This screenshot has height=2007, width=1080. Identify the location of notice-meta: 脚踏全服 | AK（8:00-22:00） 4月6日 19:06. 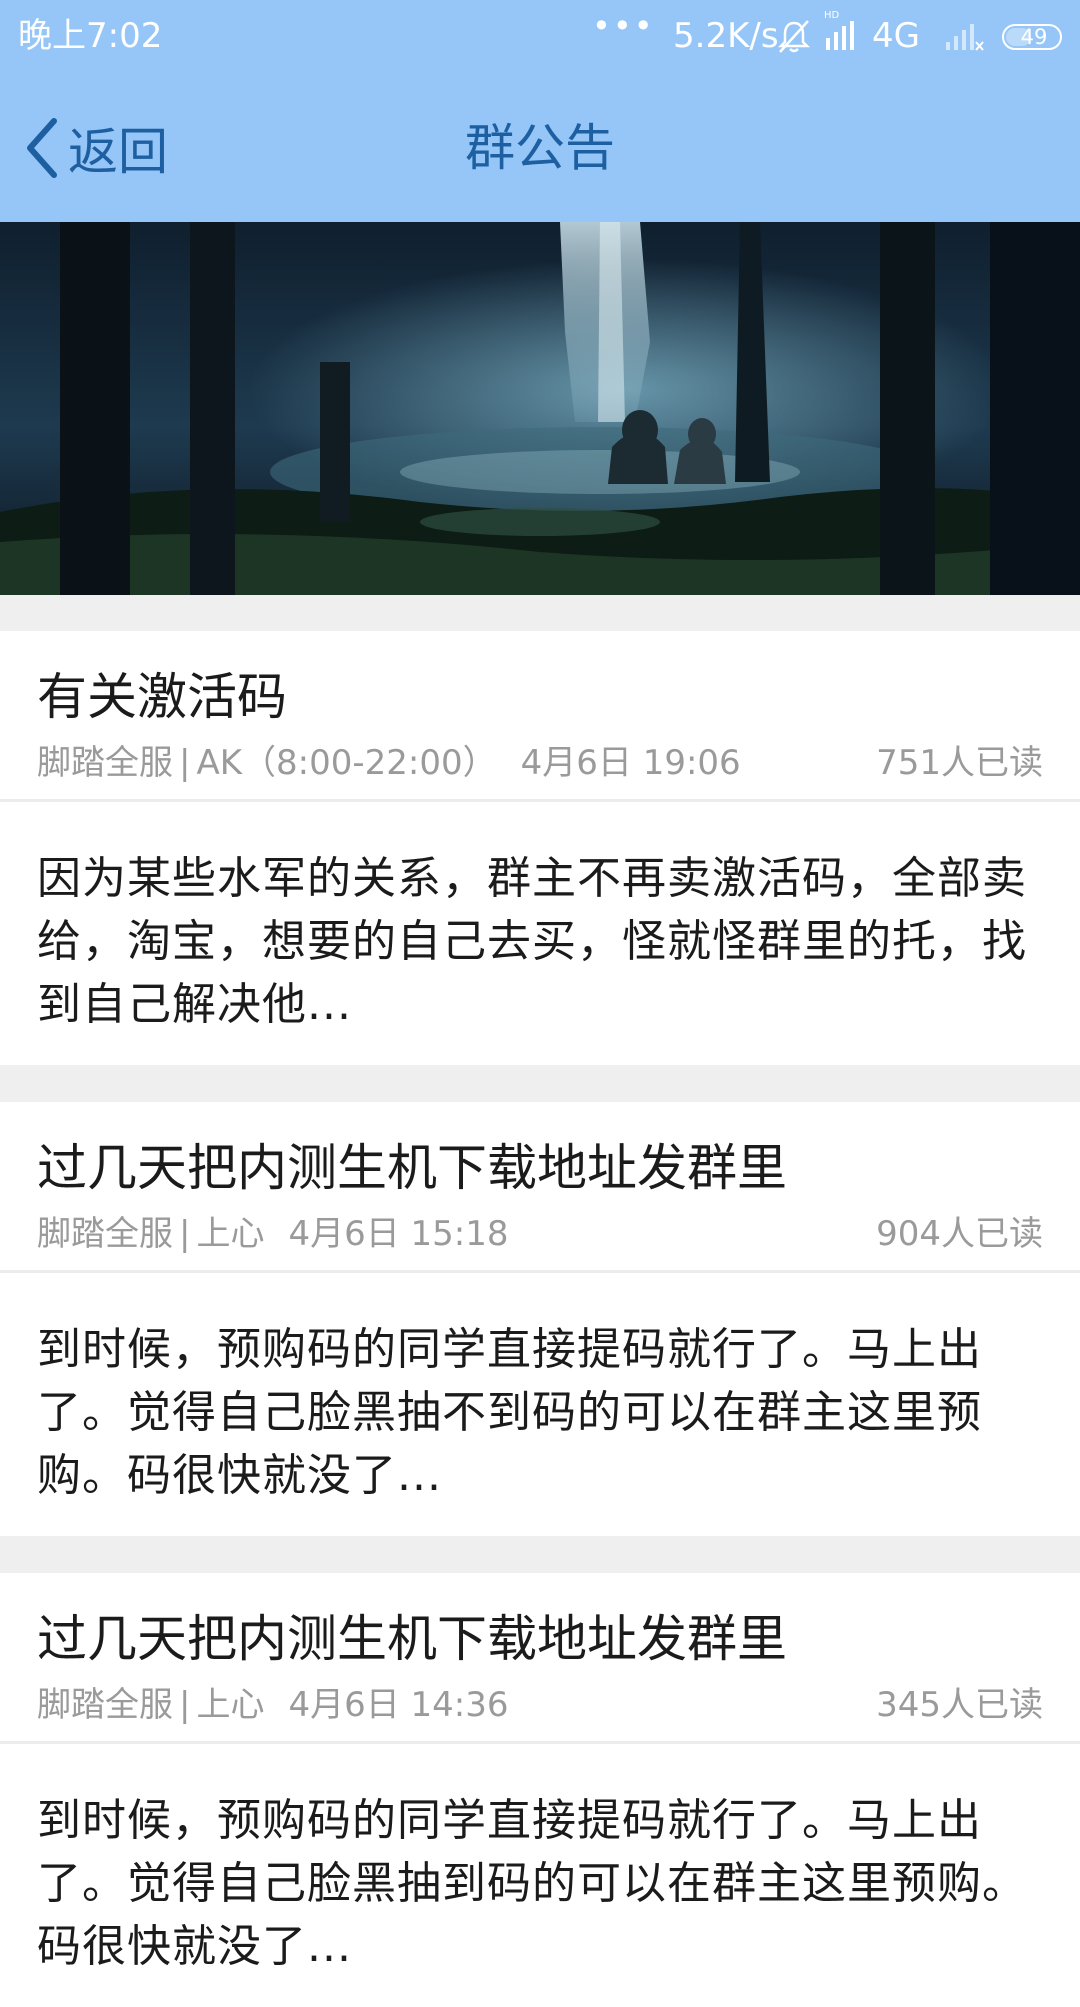
(389, 763).